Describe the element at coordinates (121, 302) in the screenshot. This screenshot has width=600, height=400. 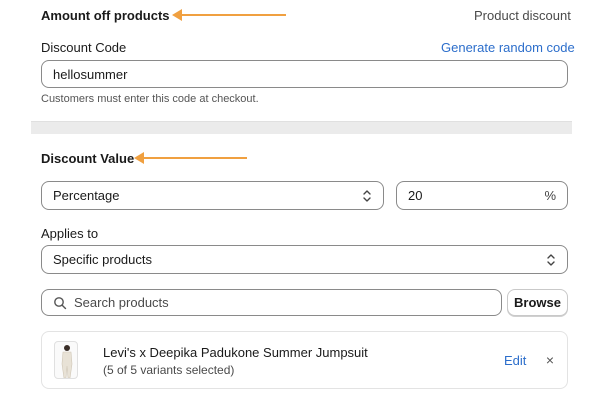
I see `search-placeholder: Search products` at that location.